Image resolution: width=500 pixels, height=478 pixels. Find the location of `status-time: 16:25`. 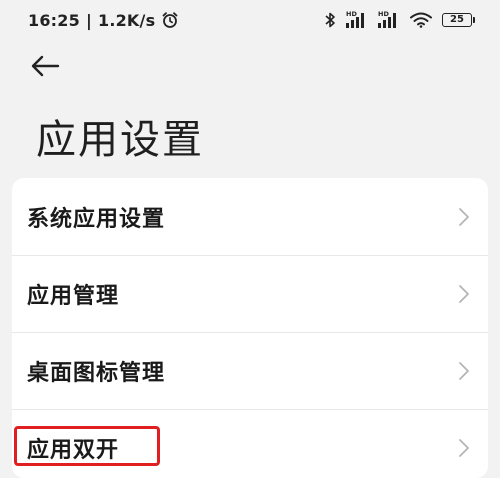

status-time: 16:25 is located at coordinates (54, 20).